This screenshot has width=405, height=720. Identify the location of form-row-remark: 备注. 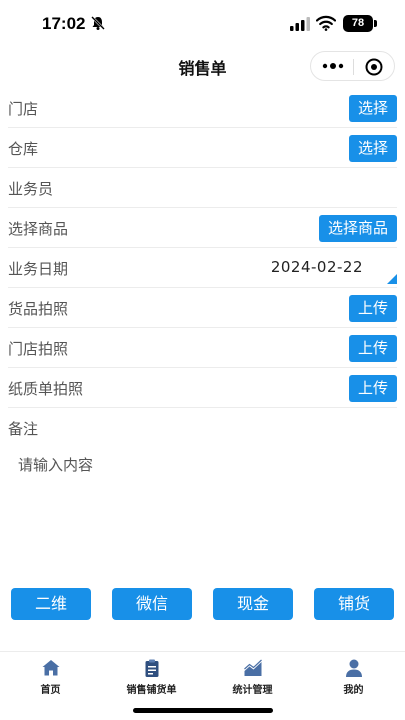
(202, 428).